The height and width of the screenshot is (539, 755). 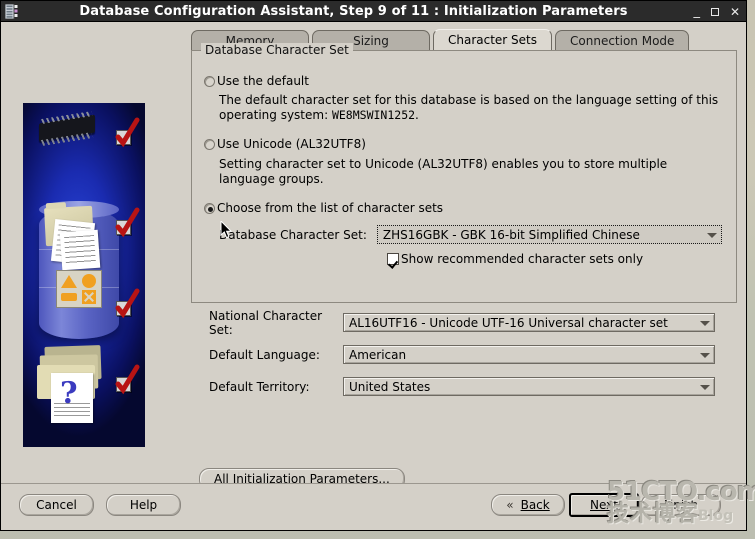 What do you see at coordinates (209, 144) in the screenshot?
I see `radio-use-unicode` at bounding box center [209, 144].